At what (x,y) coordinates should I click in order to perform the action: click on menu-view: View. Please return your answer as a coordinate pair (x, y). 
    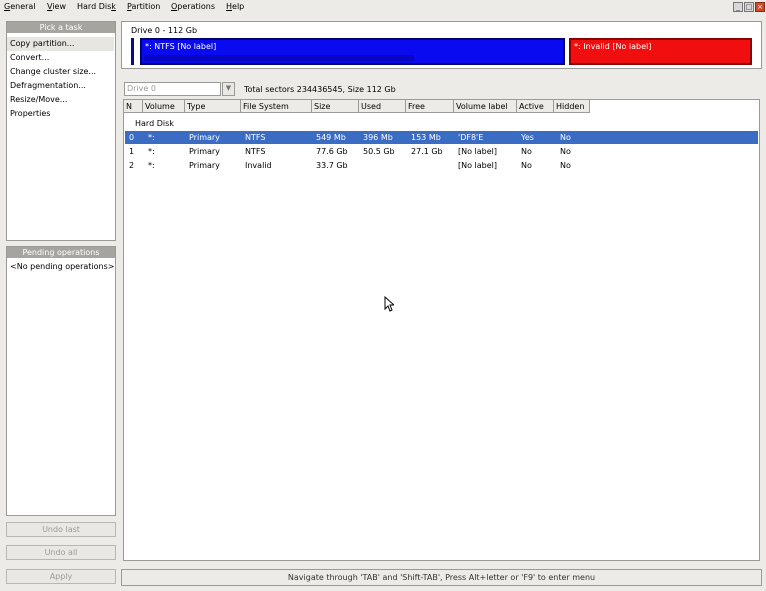
    Looking at the image, I should click on (56, 6).